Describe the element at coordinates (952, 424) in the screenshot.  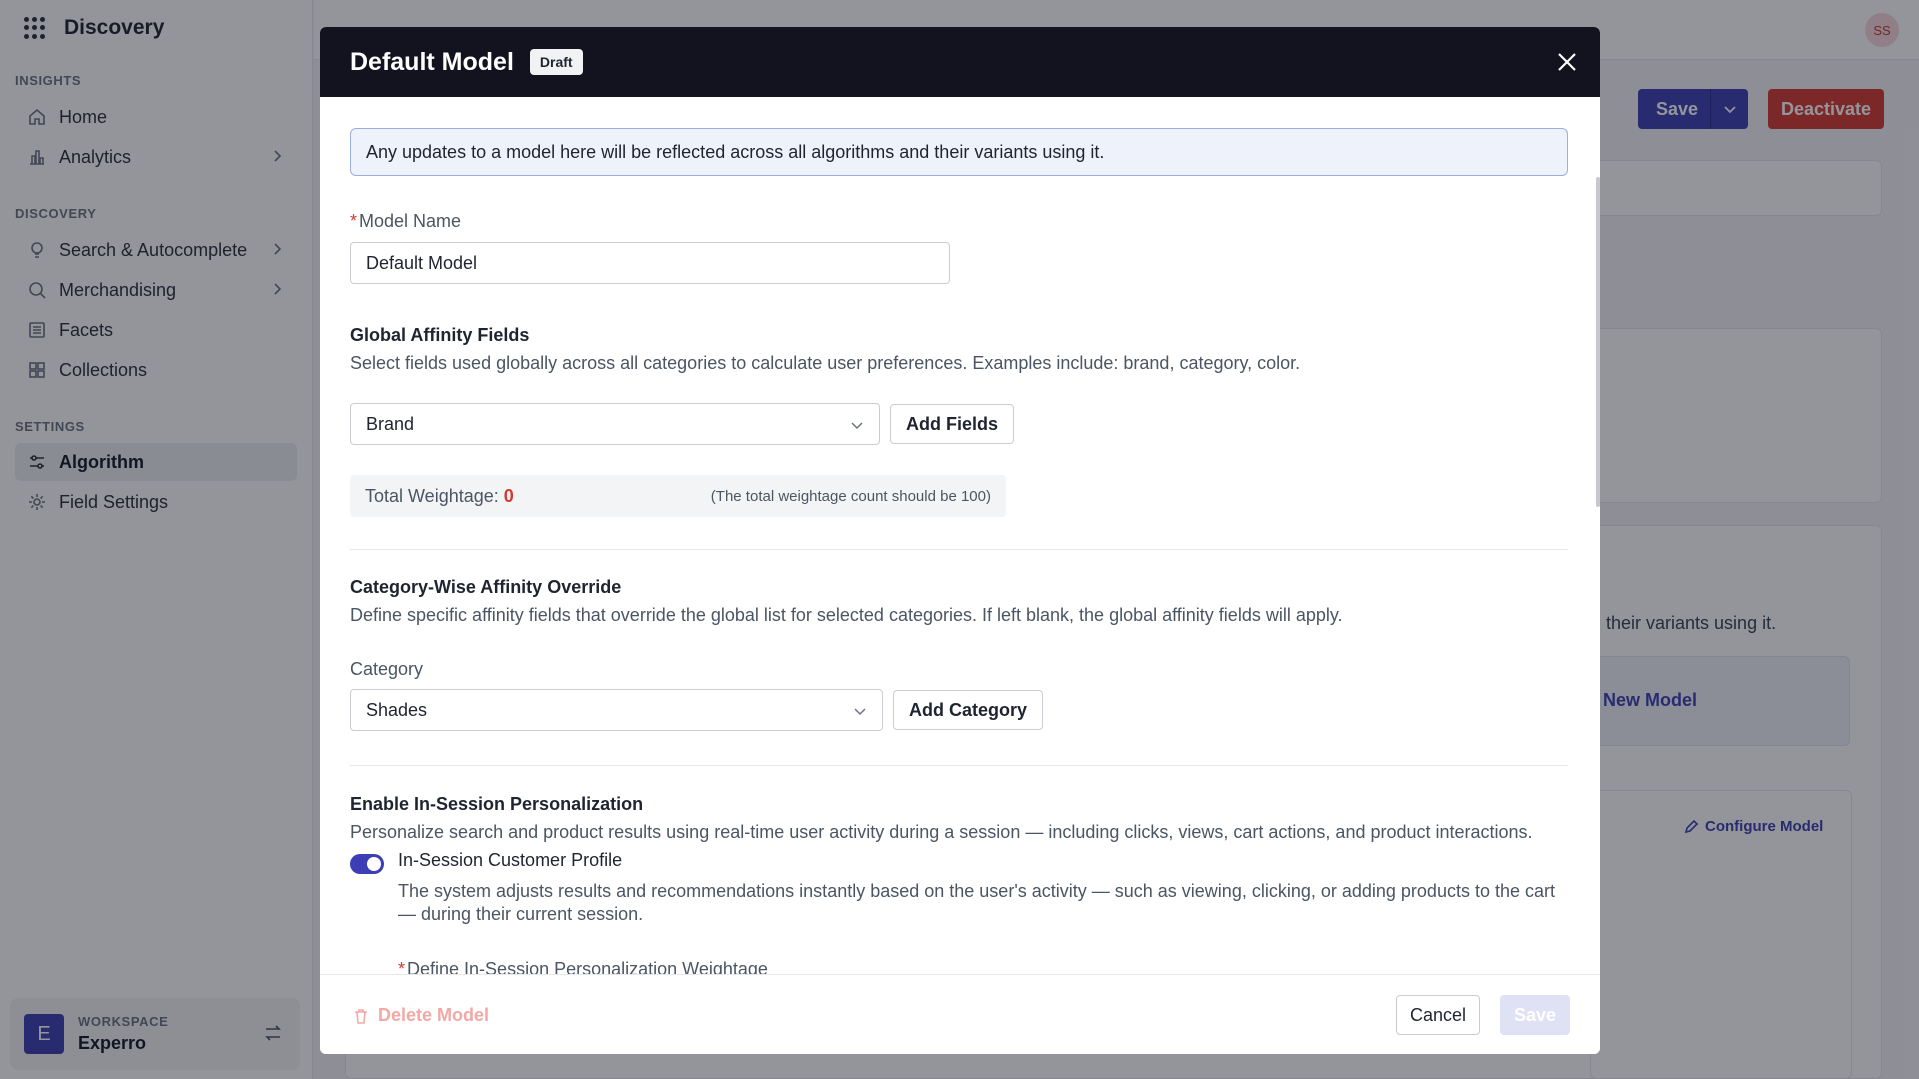
I see `add-fields-button: Add Fields` at that location.